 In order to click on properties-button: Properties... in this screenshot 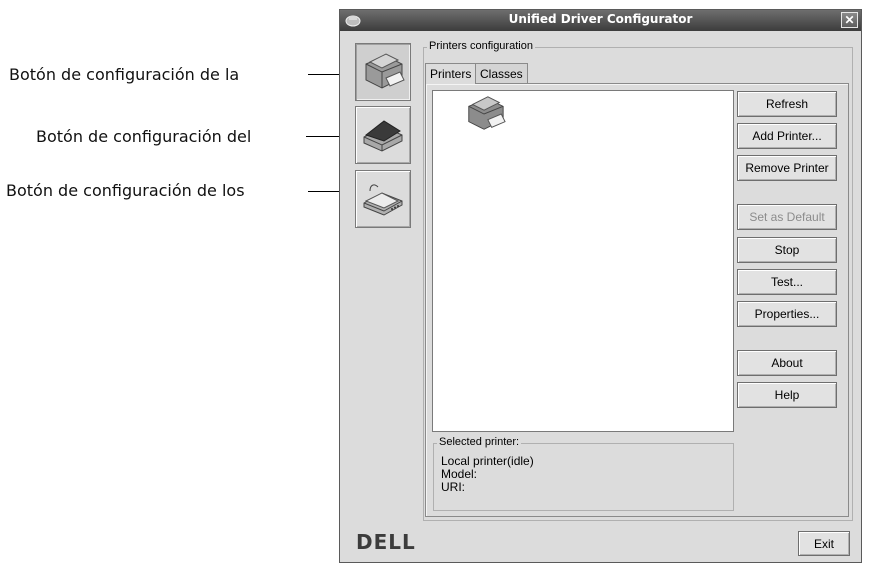, I will do `click(787, 314)`.